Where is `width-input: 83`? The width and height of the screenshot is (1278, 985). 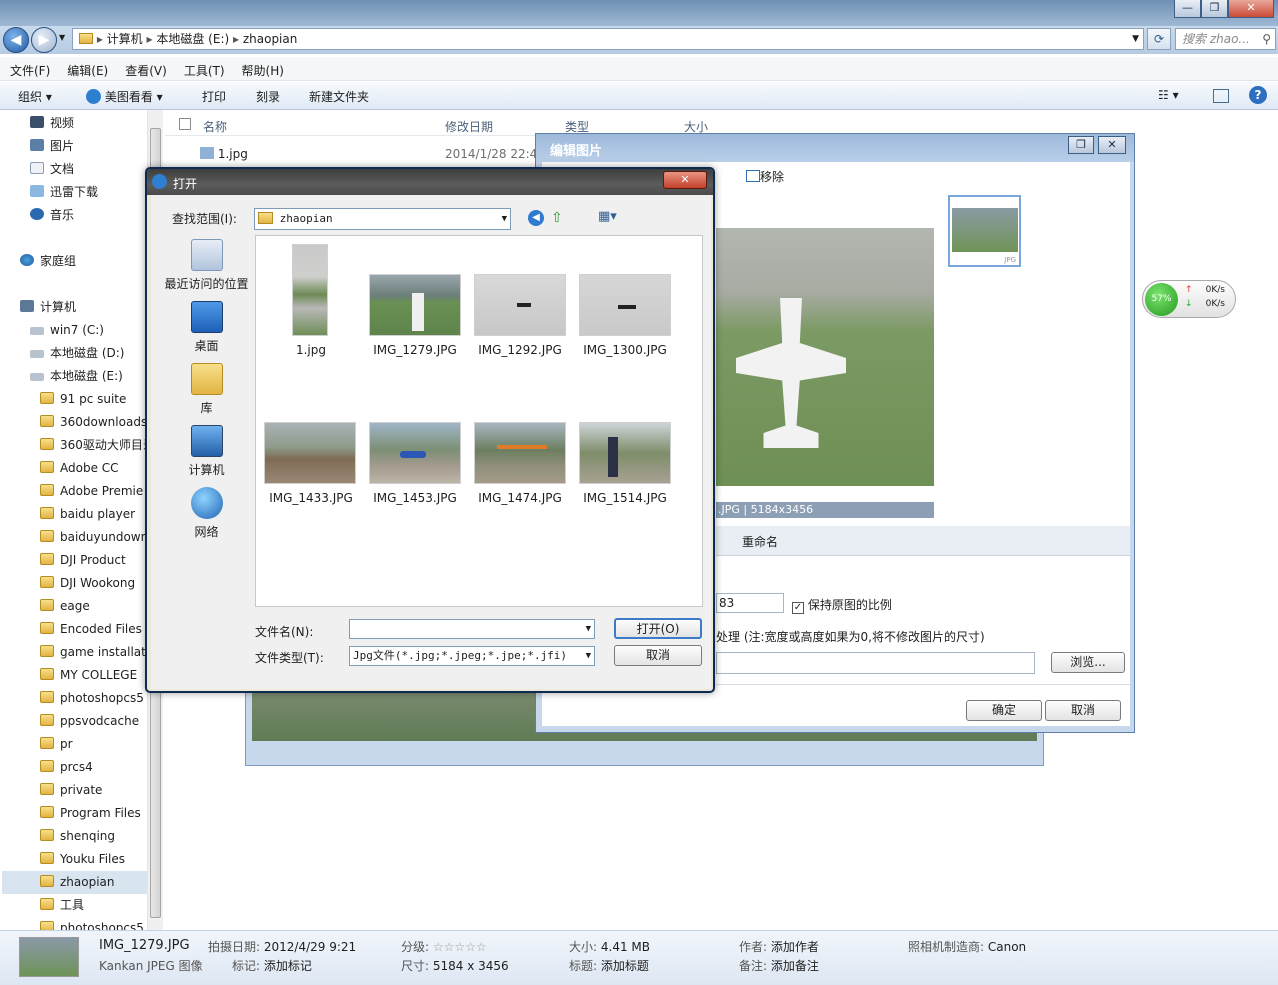 width-input: 83 is located at coordinates (750, 603).